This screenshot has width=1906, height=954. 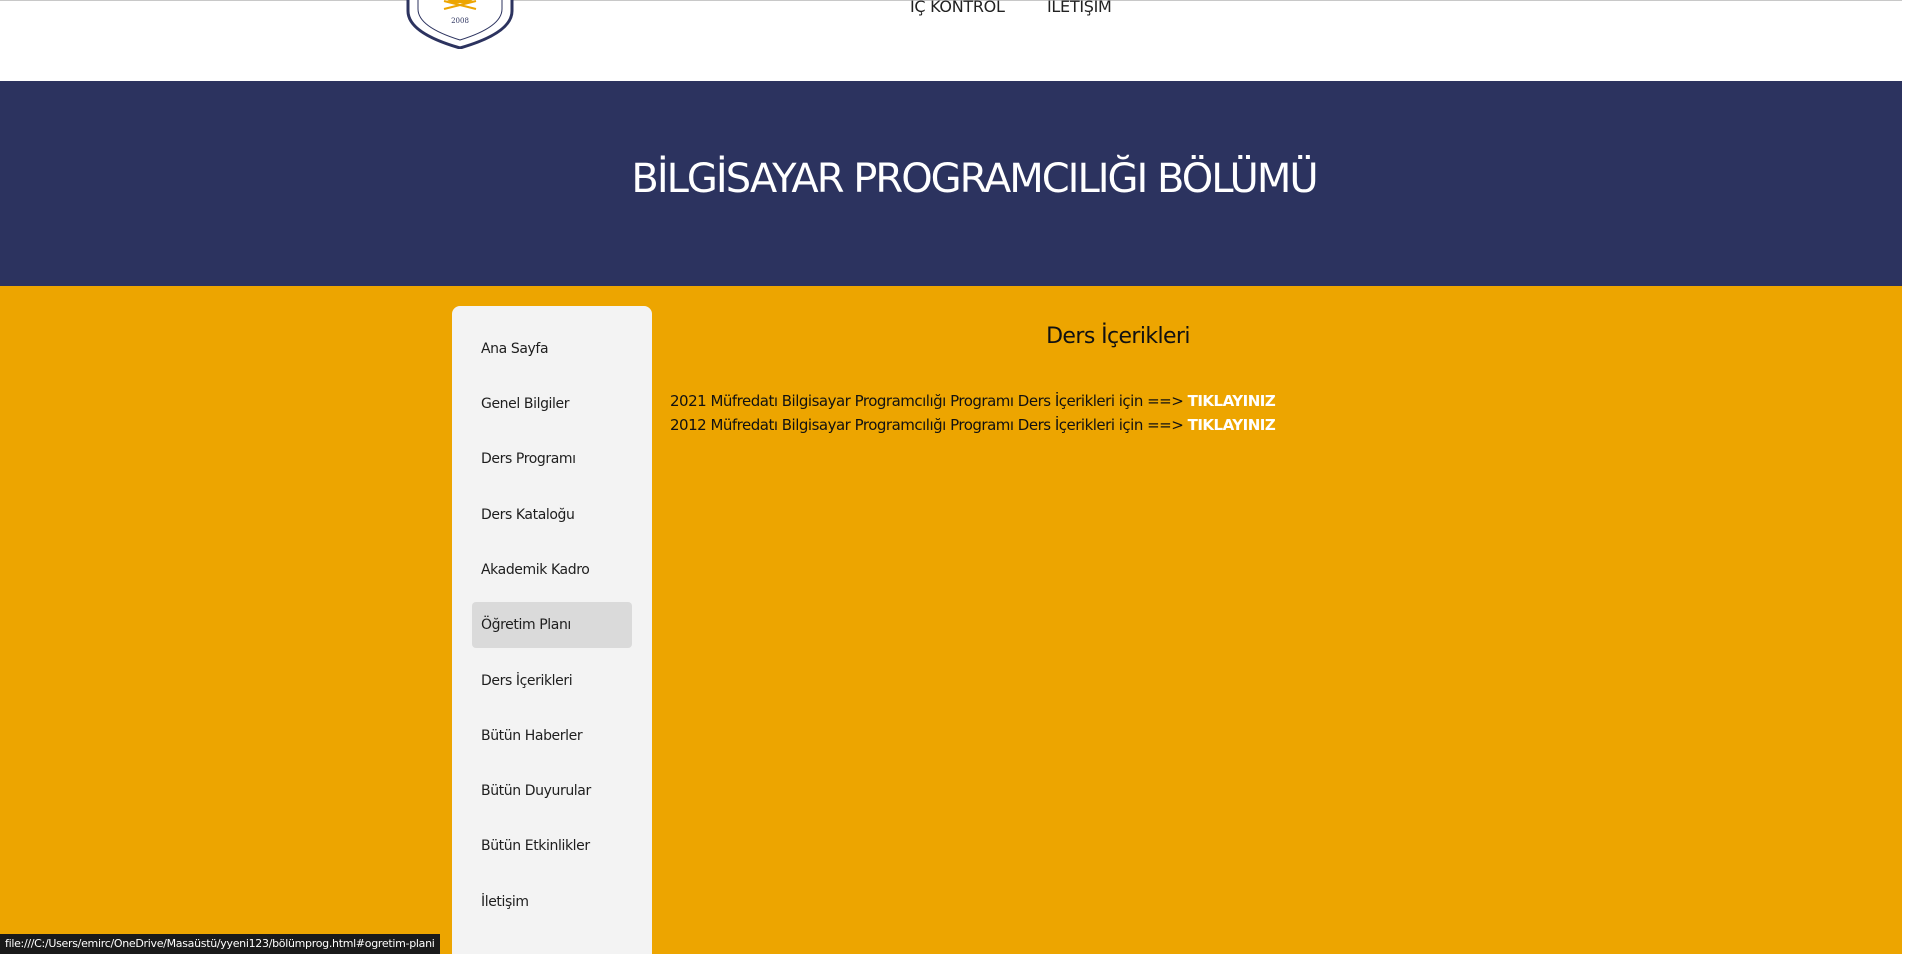 I want to click on sidebar-item-ders-icerikleri: Ders İçerikleri, so click(x=552, y=681).